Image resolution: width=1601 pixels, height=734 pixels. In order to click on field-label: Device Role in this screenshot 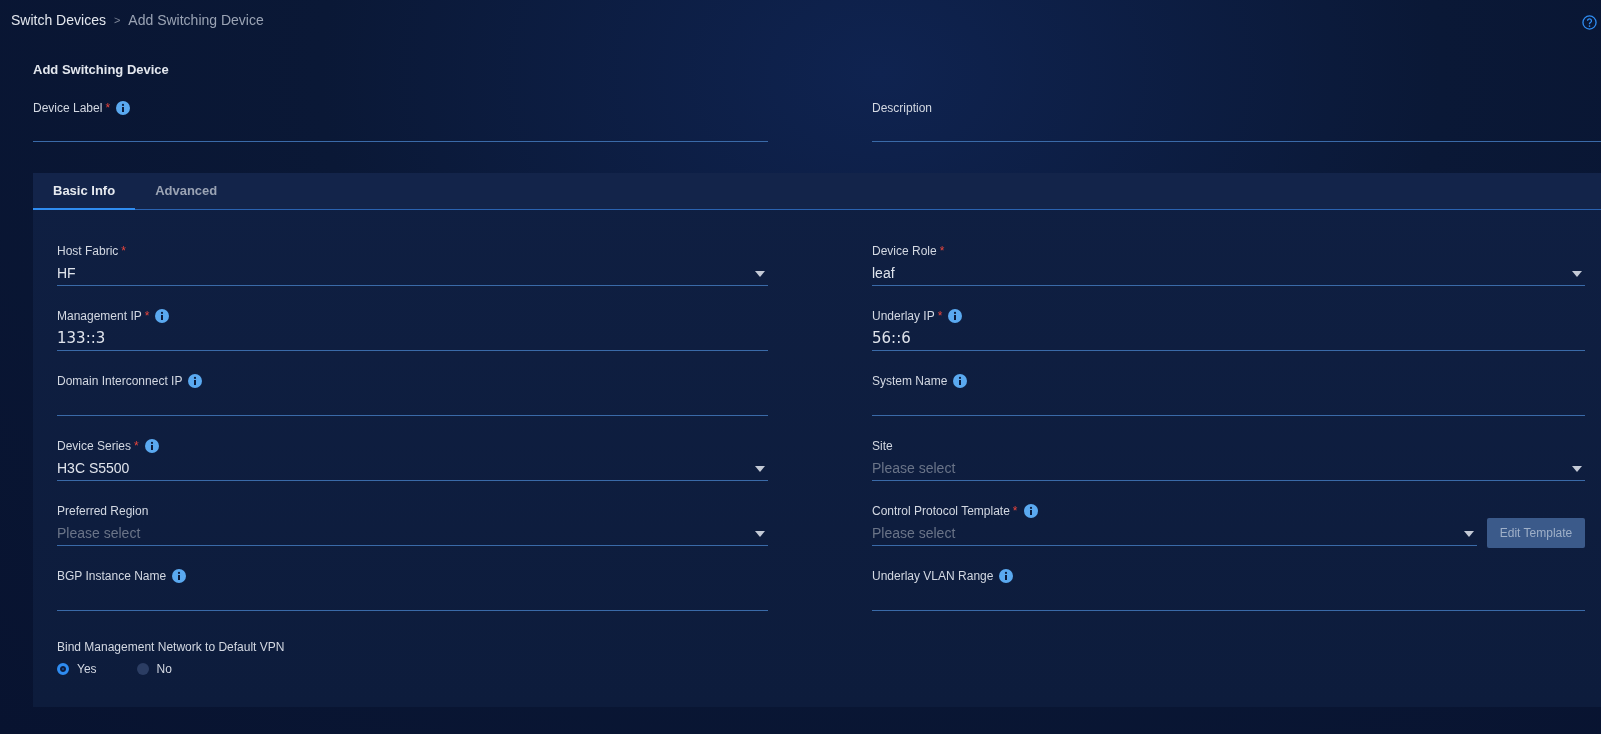, I will do `click(904, 251)`.